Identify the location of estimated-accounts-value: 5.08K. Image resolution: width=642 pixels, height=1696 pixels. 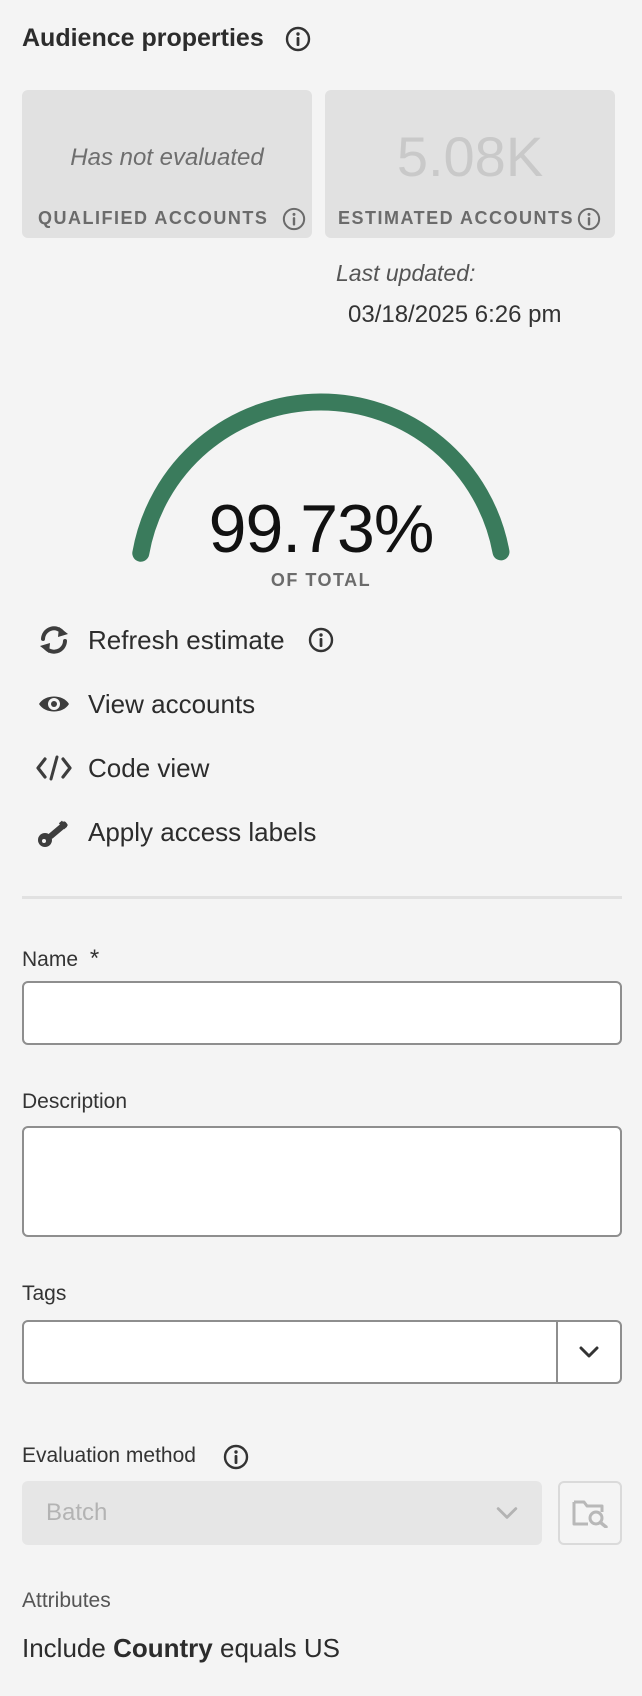
(470, 156).